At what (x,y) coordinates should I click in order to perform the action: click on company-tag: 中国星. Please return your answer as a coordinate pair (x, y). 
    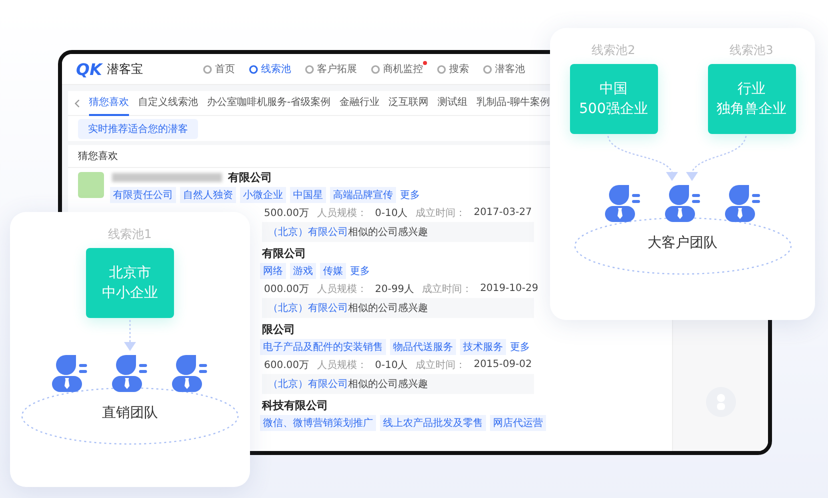
    Looking at the image, I should click on (308, 195).